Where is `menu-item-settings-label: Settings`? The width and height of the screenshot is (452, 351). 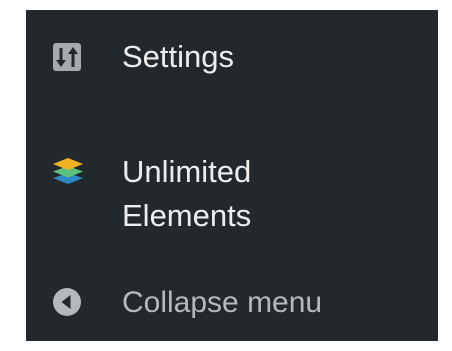 menu-item-settings-label: Settings is located at coordinates (178, 56).